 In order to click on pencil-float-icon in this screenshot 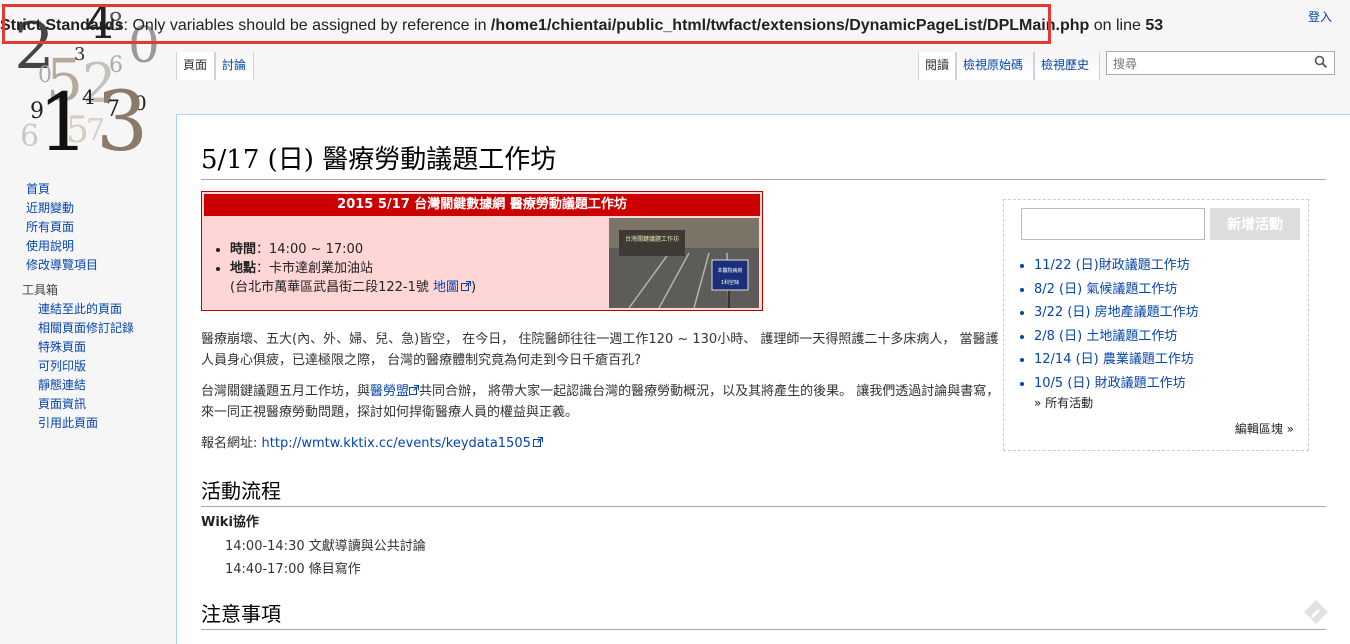, I will do `click(1316, 612)`.